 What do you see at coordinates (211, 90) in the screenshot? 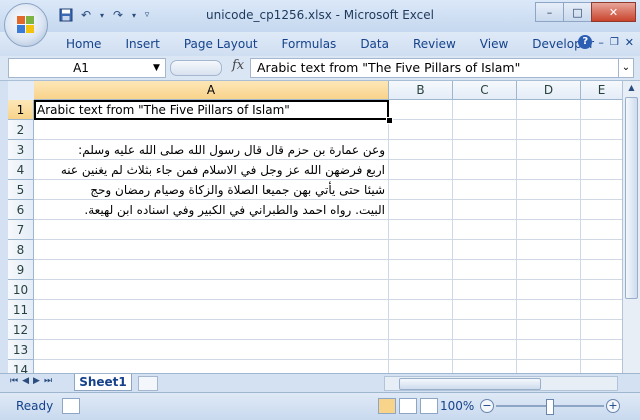
I see `column-header-a: A` at bounding box center [211, 90].